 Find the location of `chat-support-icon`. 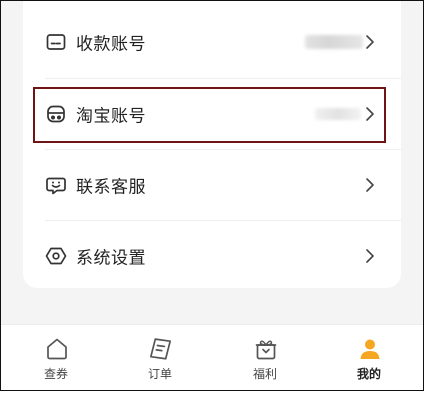

chat-support-icon is located at coordinates (56, 186).